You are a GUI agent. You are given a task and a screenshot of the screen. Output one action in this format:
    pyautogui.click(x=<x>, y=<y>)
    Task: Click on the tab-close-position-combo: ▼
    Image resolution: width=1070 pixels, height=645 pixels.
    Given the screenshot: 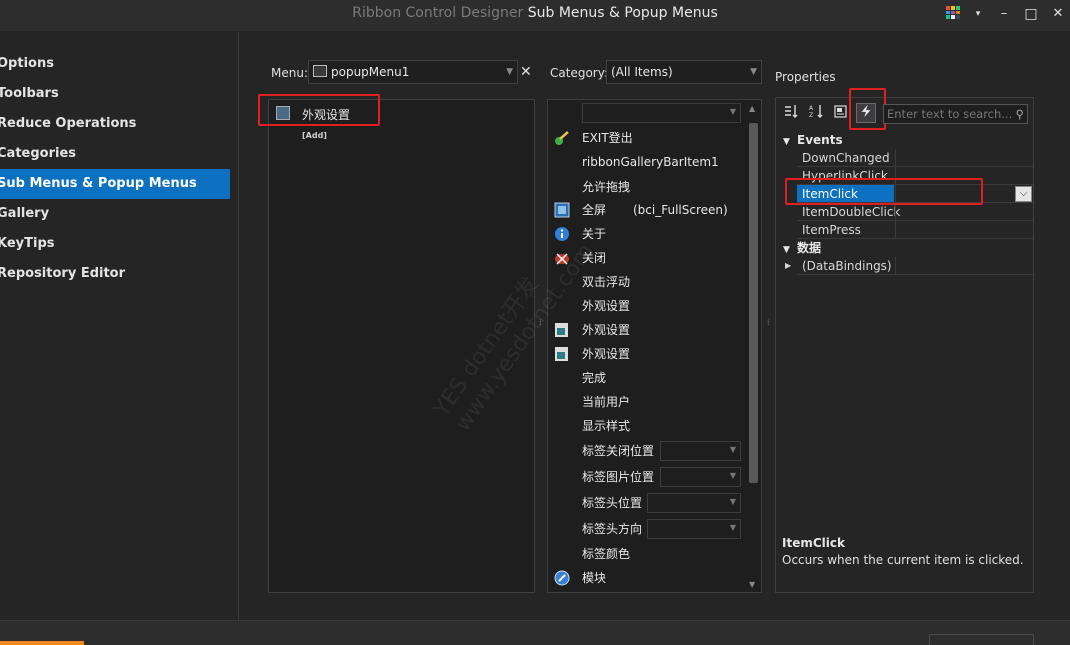 What is the action you would take?
    pyautogui.click(x=700, y=451)
    